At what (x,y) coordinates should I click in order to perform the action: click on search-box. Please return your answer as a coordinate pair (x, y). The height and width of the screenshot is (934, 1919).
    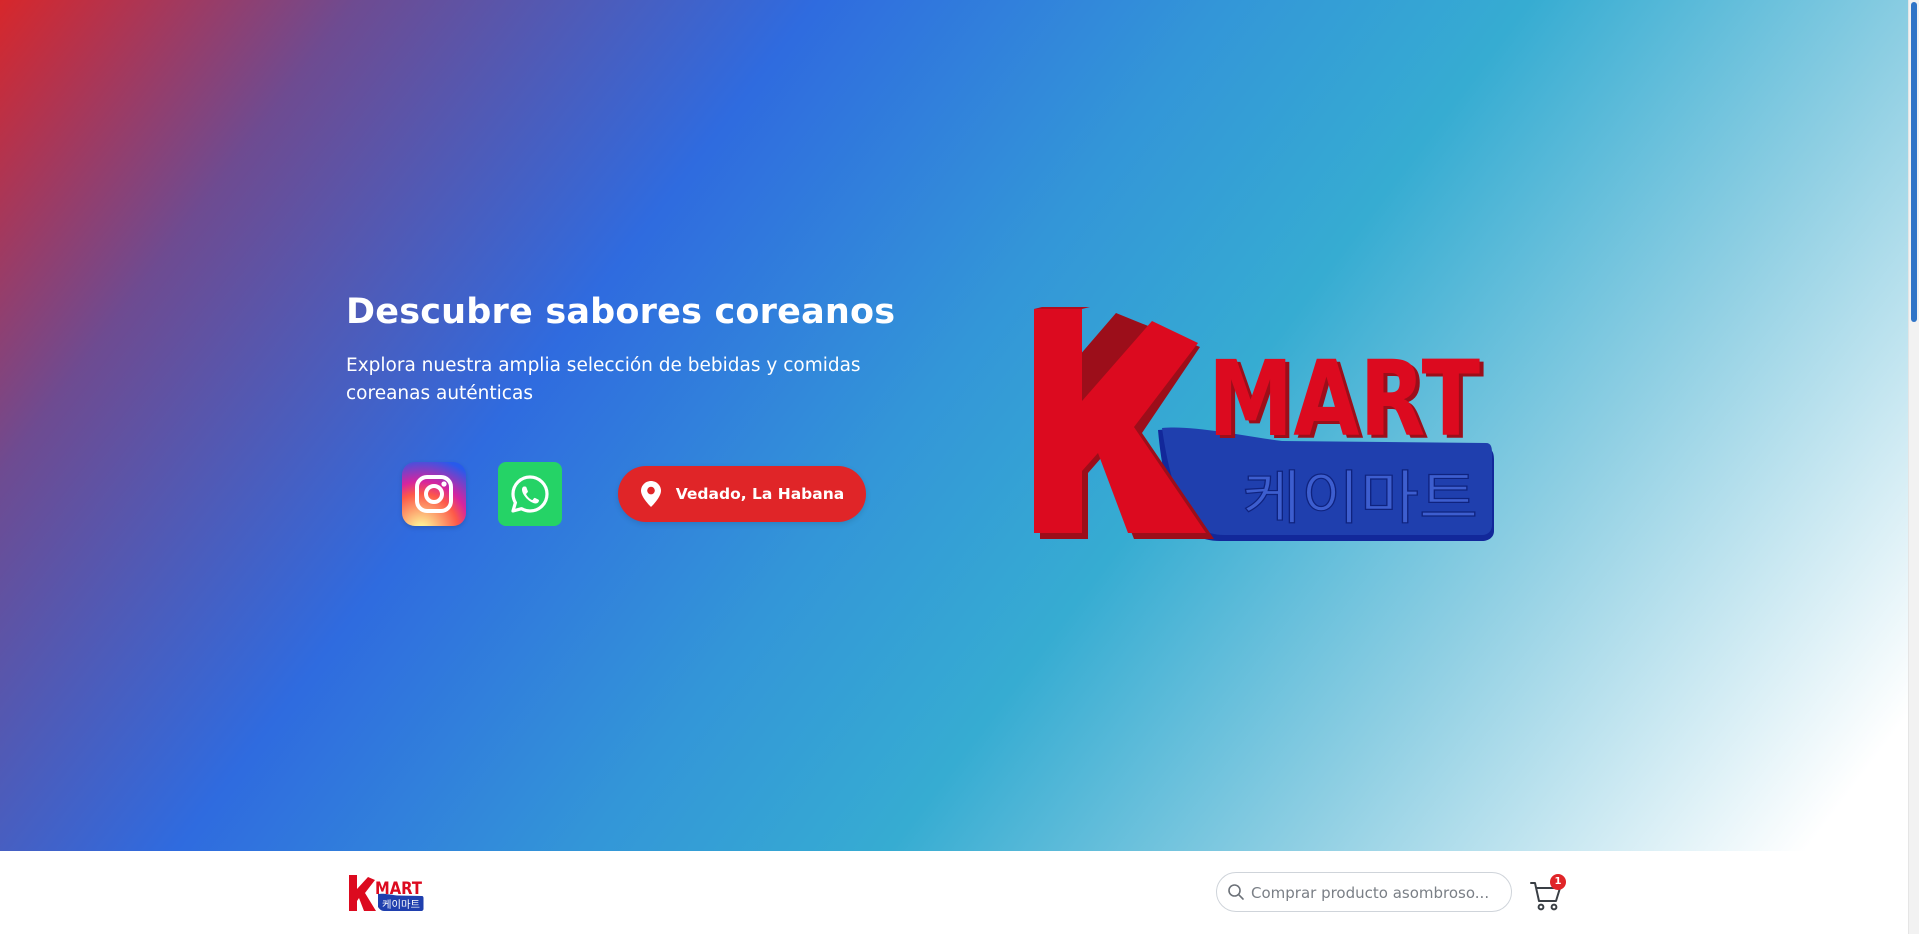
    Looking at the image, I should click on (1364, 892).